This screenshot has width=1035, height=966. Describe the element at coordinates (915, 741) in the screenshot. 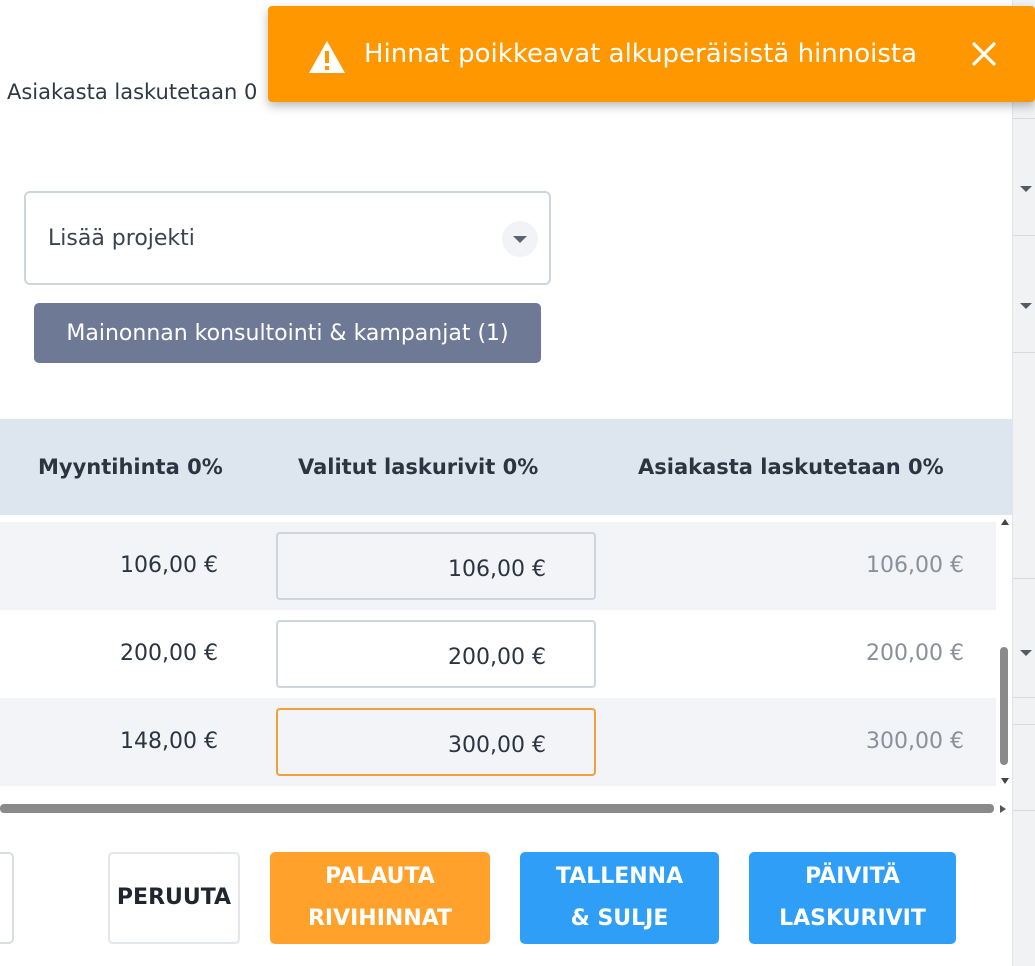

I see `billed-amount-cell: 300,00 €` at that location.